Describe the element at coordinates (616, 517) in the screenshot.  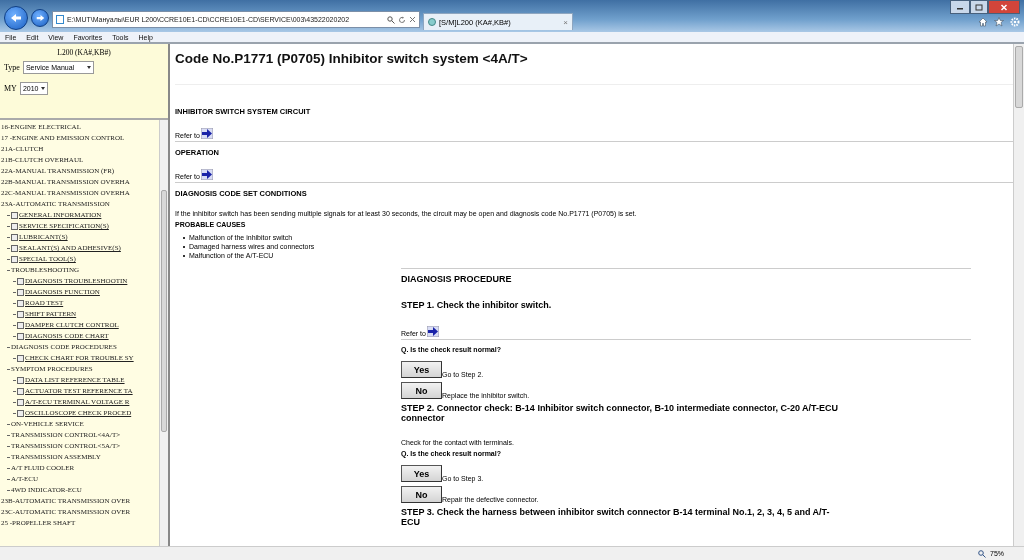
I see `step-heading: STEP 3. Check the harness between inhibitor switch connector B-14 terminal No.1, 2, 3, 4, 5 and A/T-ECU` at that location.